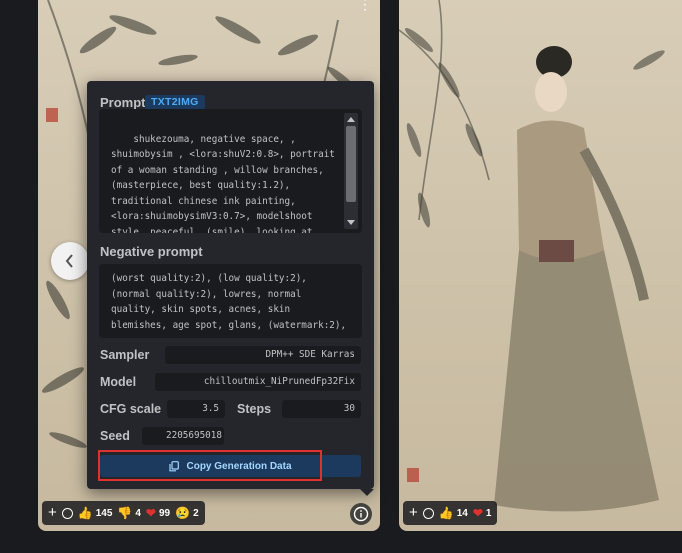 This screenshot has height=553, width=682. Describe the element at coordinates (123, 102) in the screenshot. I see `prompt-heading: Prompt` at that location.